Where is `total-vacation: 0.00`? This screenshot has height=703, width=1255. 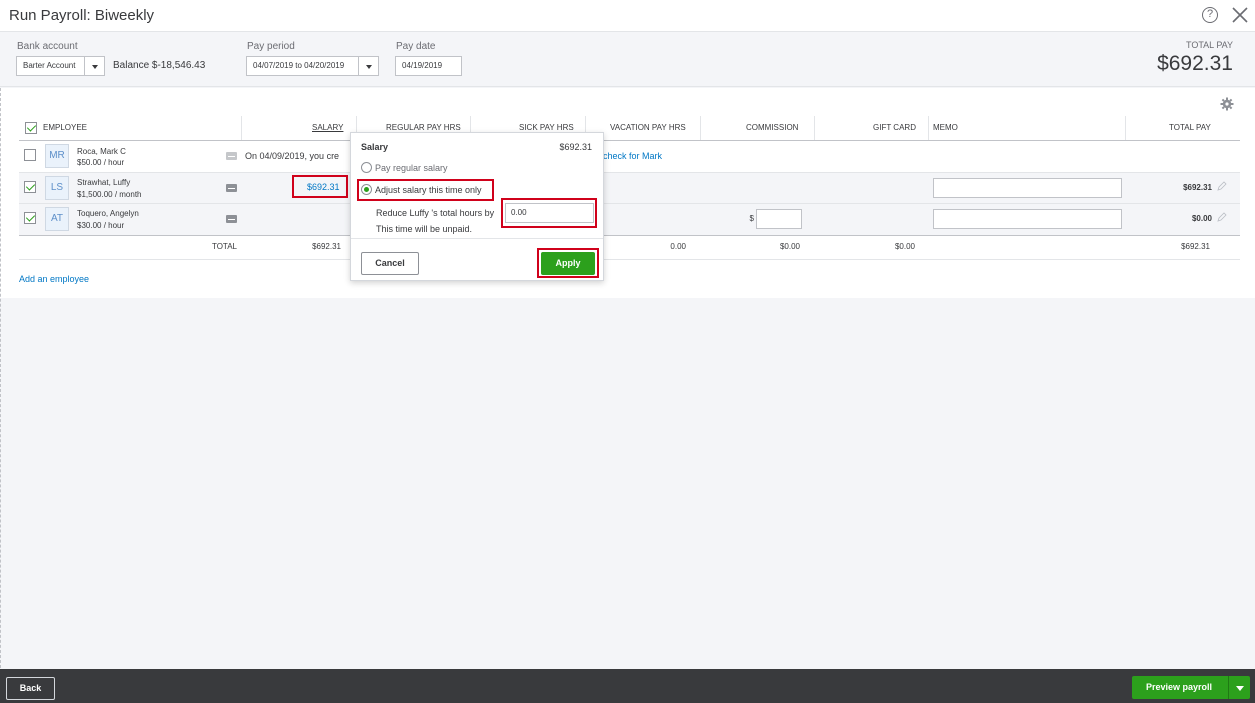 total-vacation: 0.00 is located at coordinates (678, 246).